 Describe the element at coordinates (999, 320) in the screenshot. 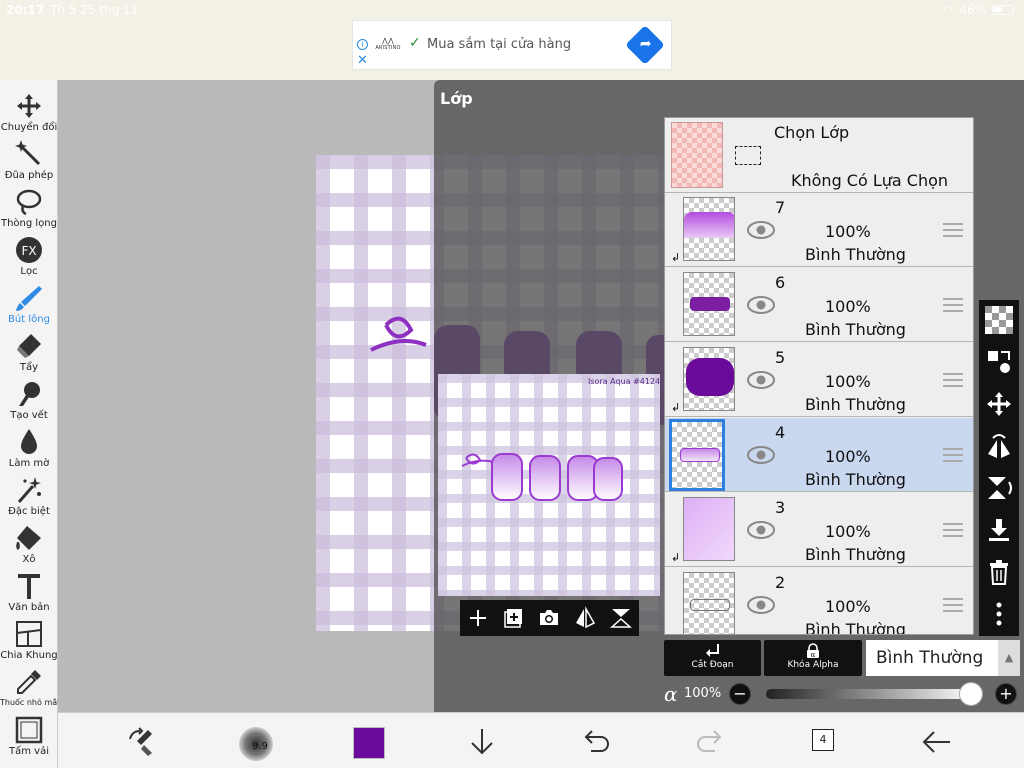

I see `checkerboard-icon` at that location.